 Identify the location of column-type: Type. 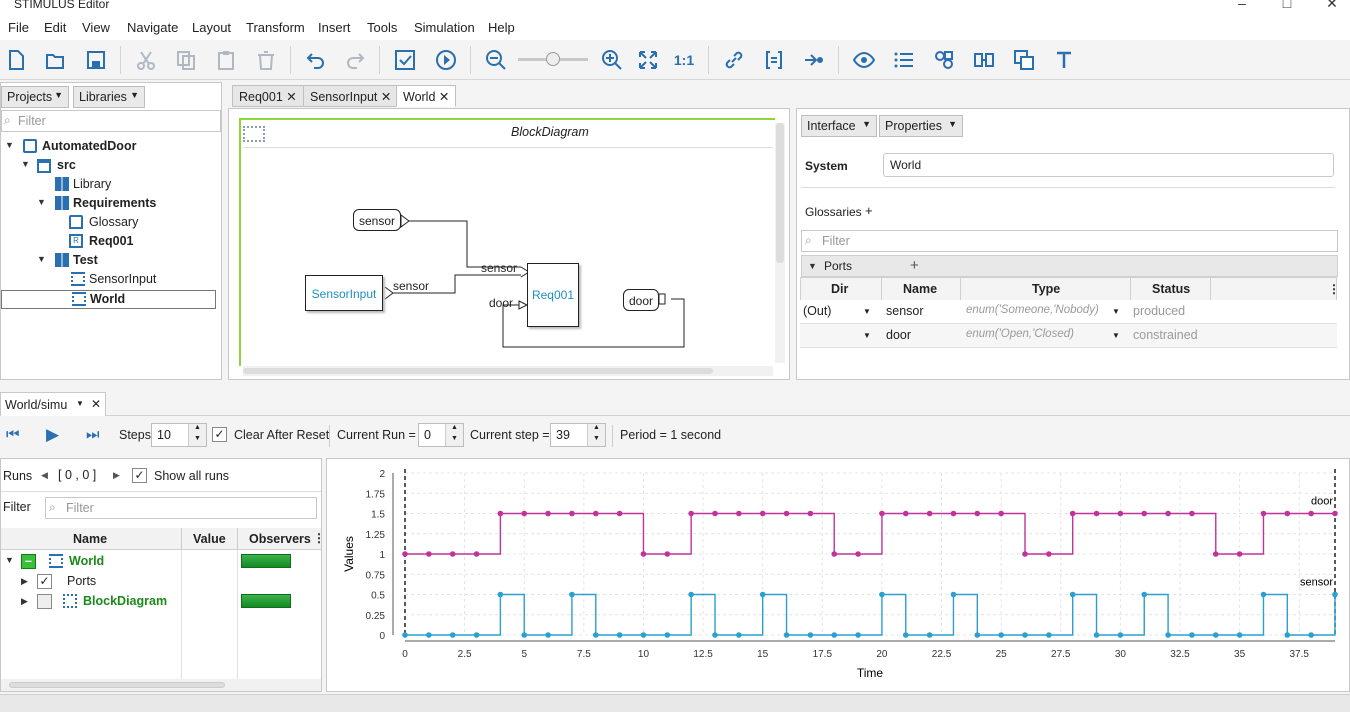
(1046, 289).